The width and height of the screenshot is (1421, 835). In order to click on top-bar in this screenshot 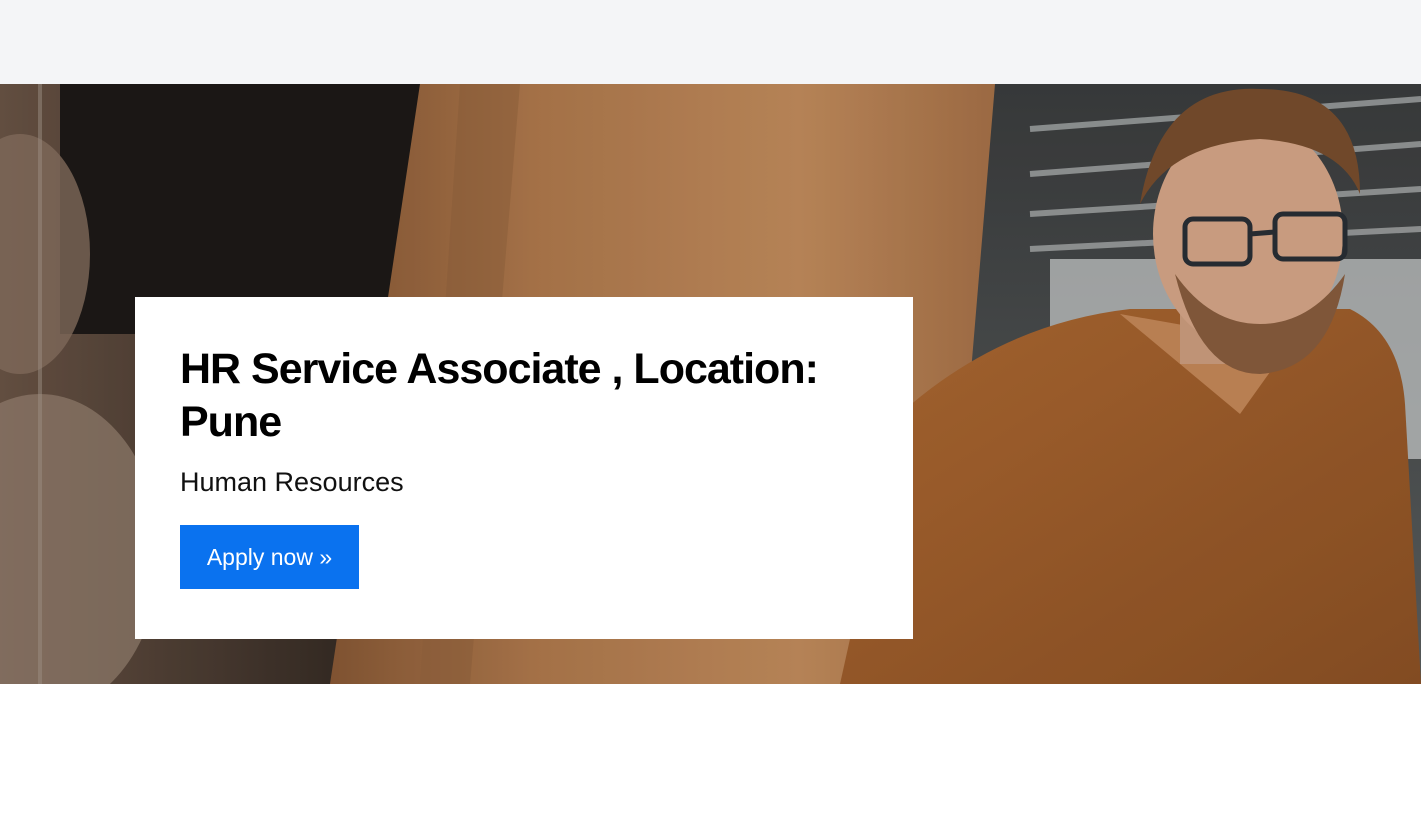, I will do `click(710, 42)`.